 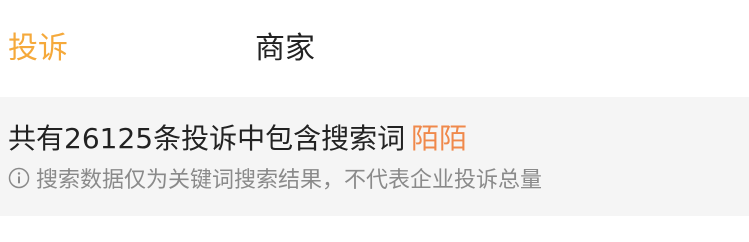 What do you see at coordinates (285, 49) in the screenshot?
I see `tab-merchants: 商家` at bounding box center [285, 49].